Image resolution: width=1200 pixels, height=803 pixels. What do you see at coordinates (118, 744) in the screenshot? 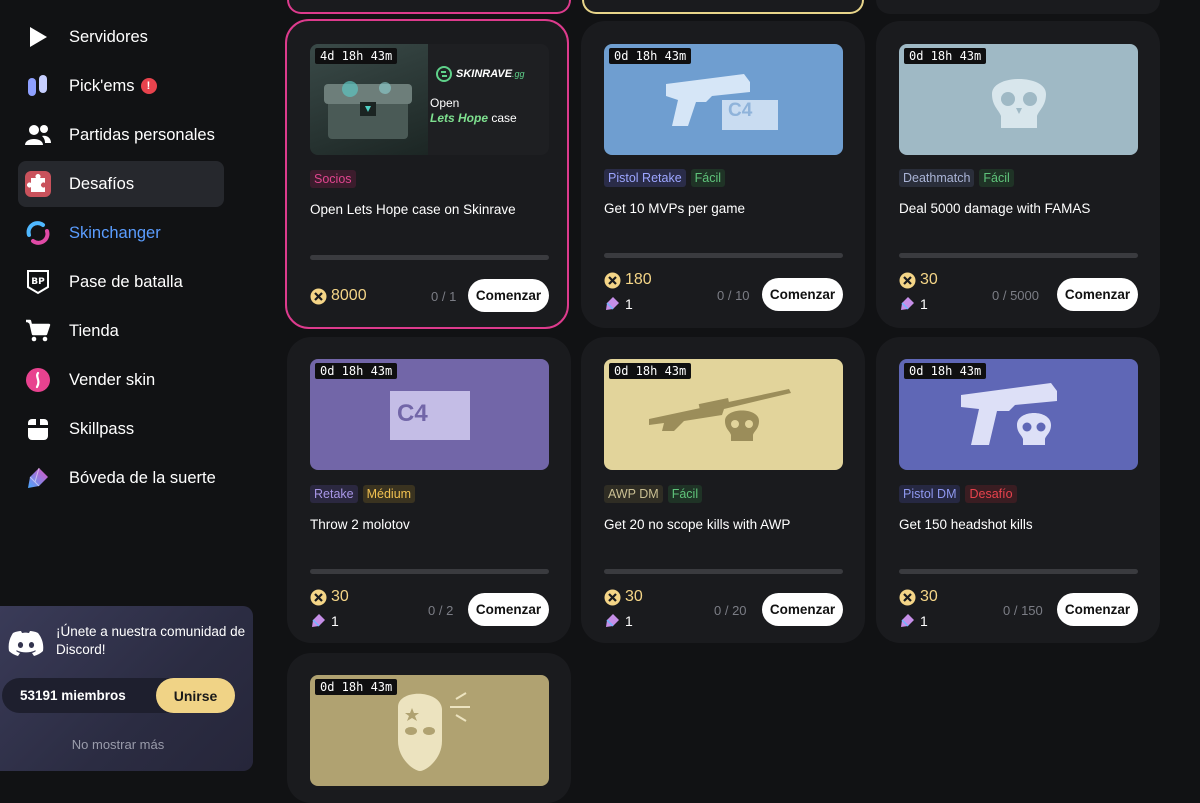
I see `discord-dismiss-link: No mostrar más` at bounding box center [118, 744].